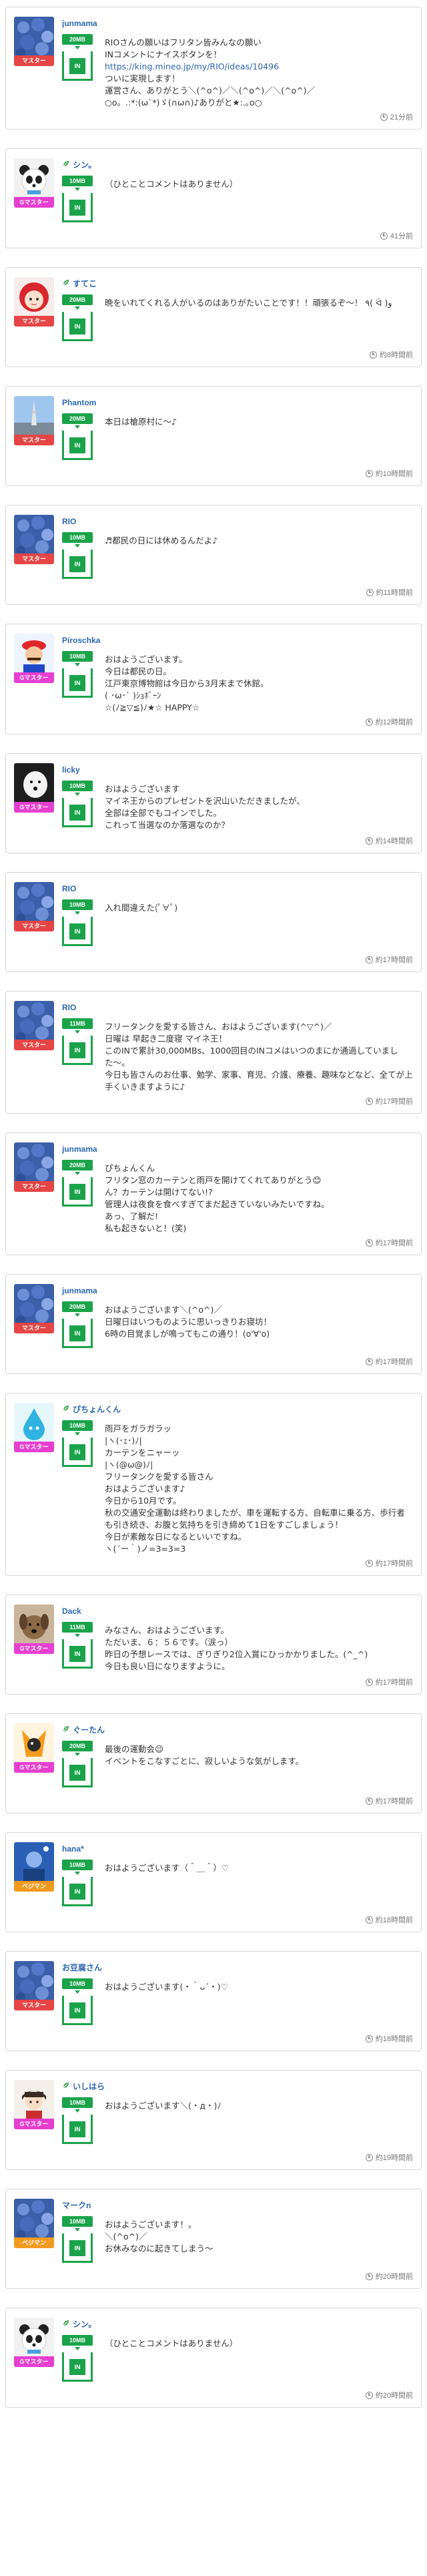 The height and width of the screenshot is (2576, 427). What do you see at coordinates (238, 640) in the screenshot?
I see `user-name-link: Piroschka` at bounding box center [238, 640].